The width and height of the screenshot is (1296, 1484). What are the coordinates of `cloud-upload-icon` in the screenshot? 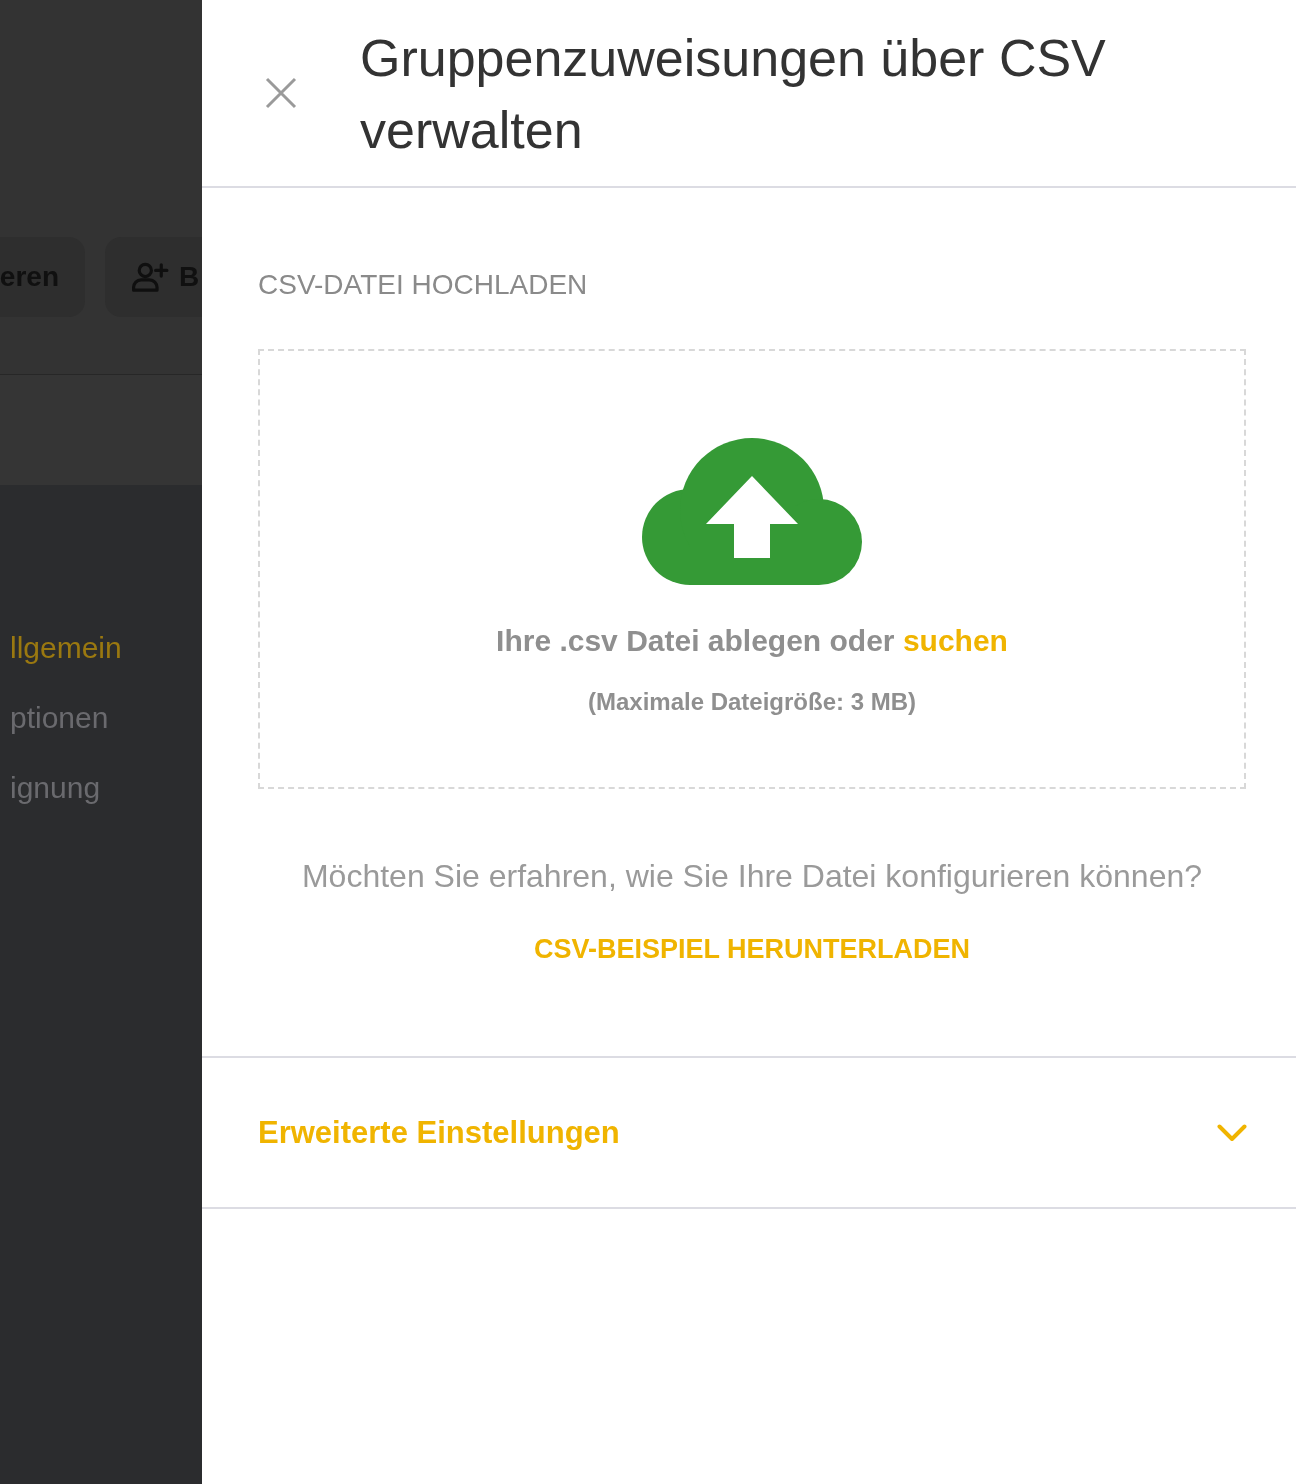 It's located at (752, 511).